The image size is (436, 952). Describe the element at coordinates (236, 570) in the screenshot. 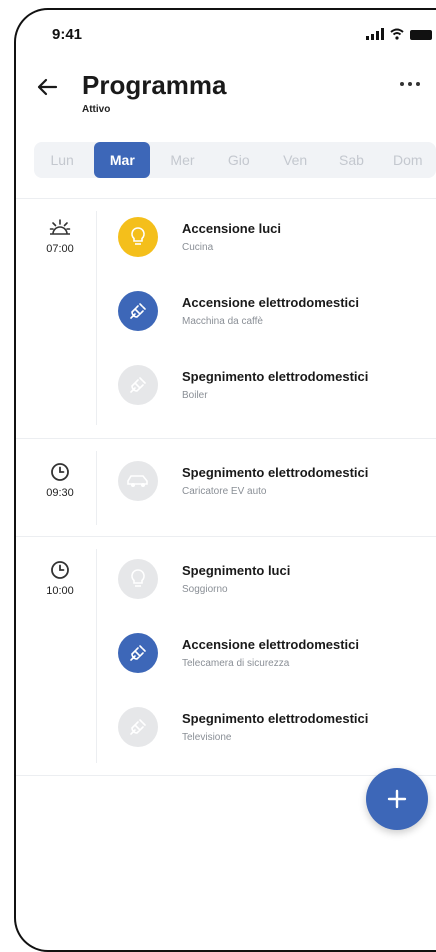

I see `item-title: Spegnimento luci` at that location.